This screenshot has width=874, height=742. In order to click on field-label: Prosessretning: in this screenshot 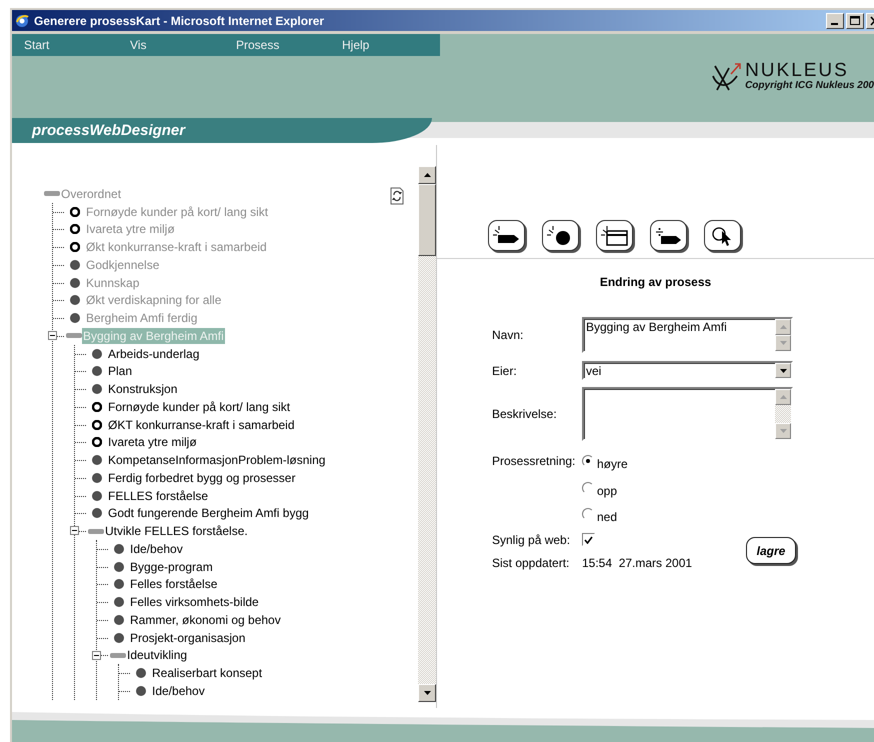, I will do `click(534, 461)`.